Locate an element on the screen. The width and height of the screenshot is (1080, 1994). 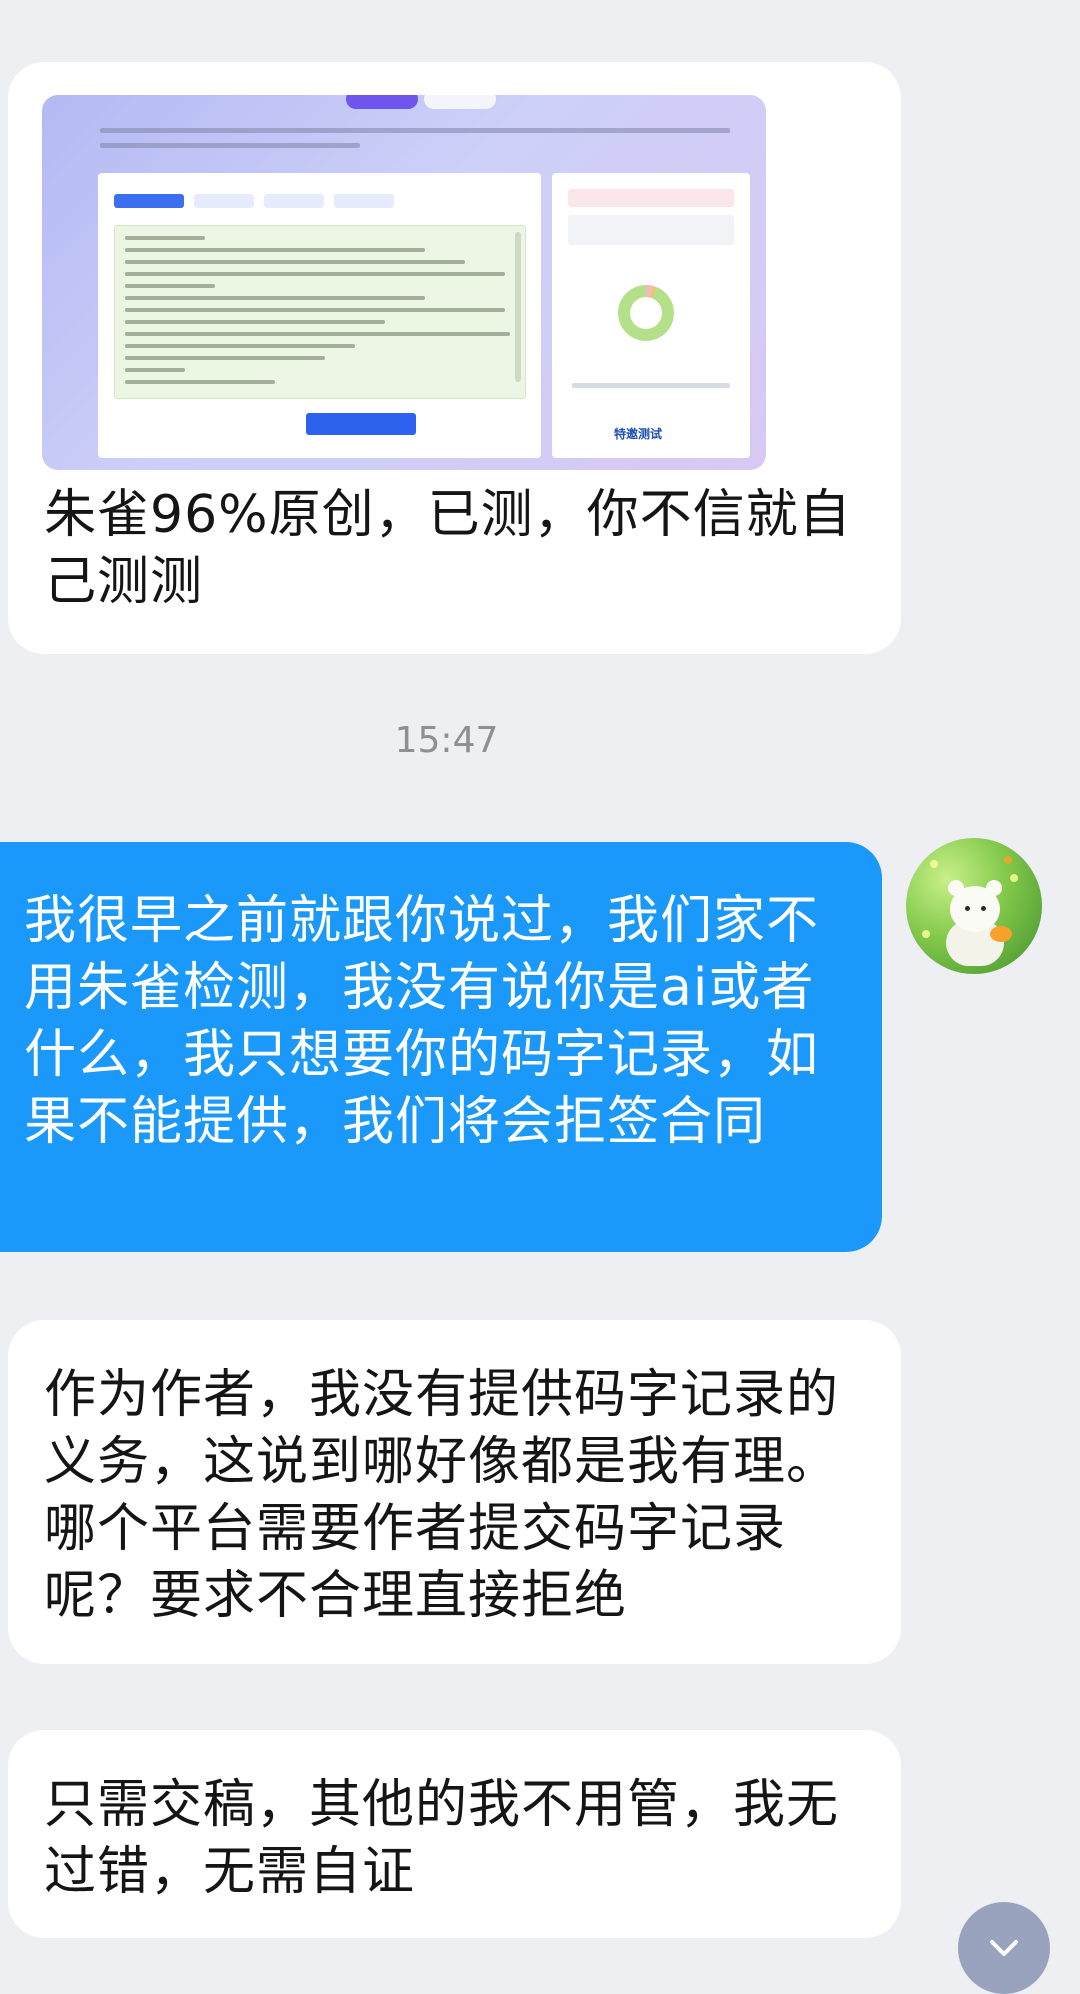
detection-result-screenshot: 特邀测试 is located at coordinates (404, 282).